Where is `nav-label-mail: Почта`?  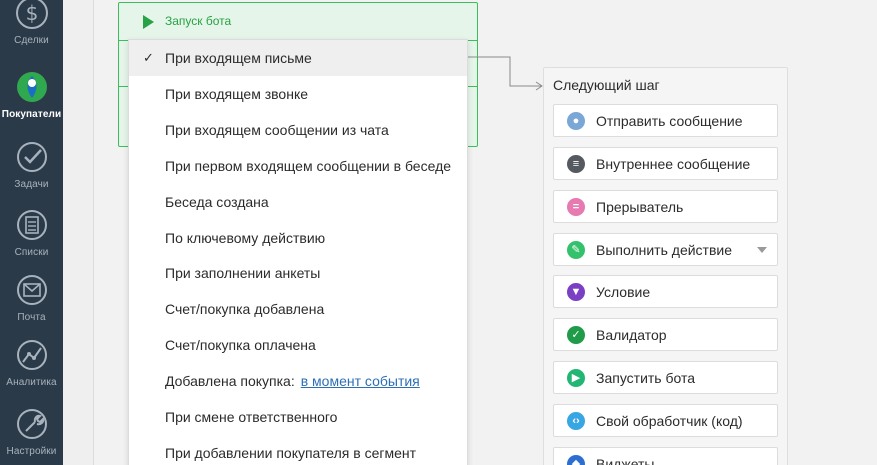
nav-label-mail: Почта is located at coordinates (31, 317).